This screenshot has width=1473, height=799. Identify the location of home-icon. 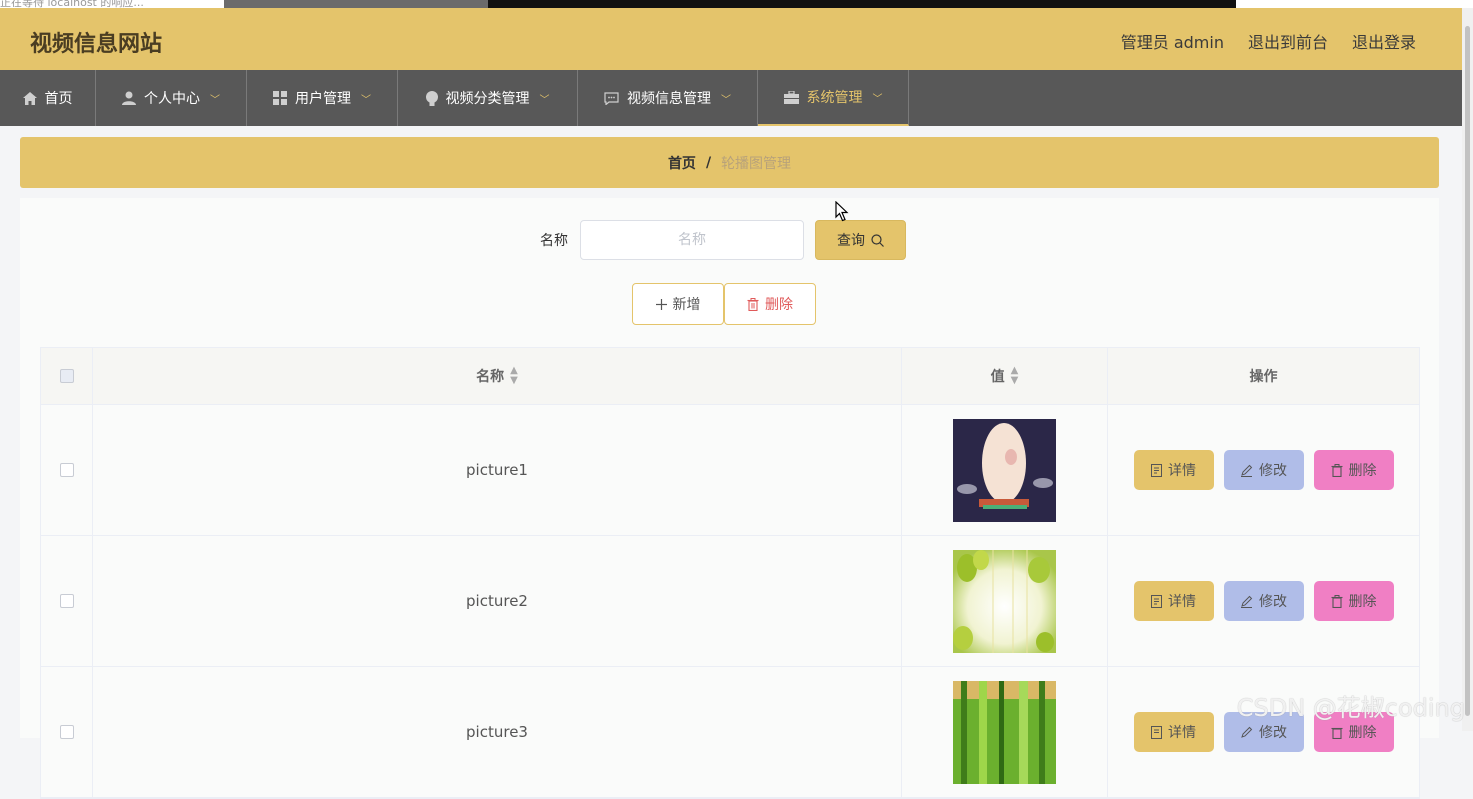
(29, 98).